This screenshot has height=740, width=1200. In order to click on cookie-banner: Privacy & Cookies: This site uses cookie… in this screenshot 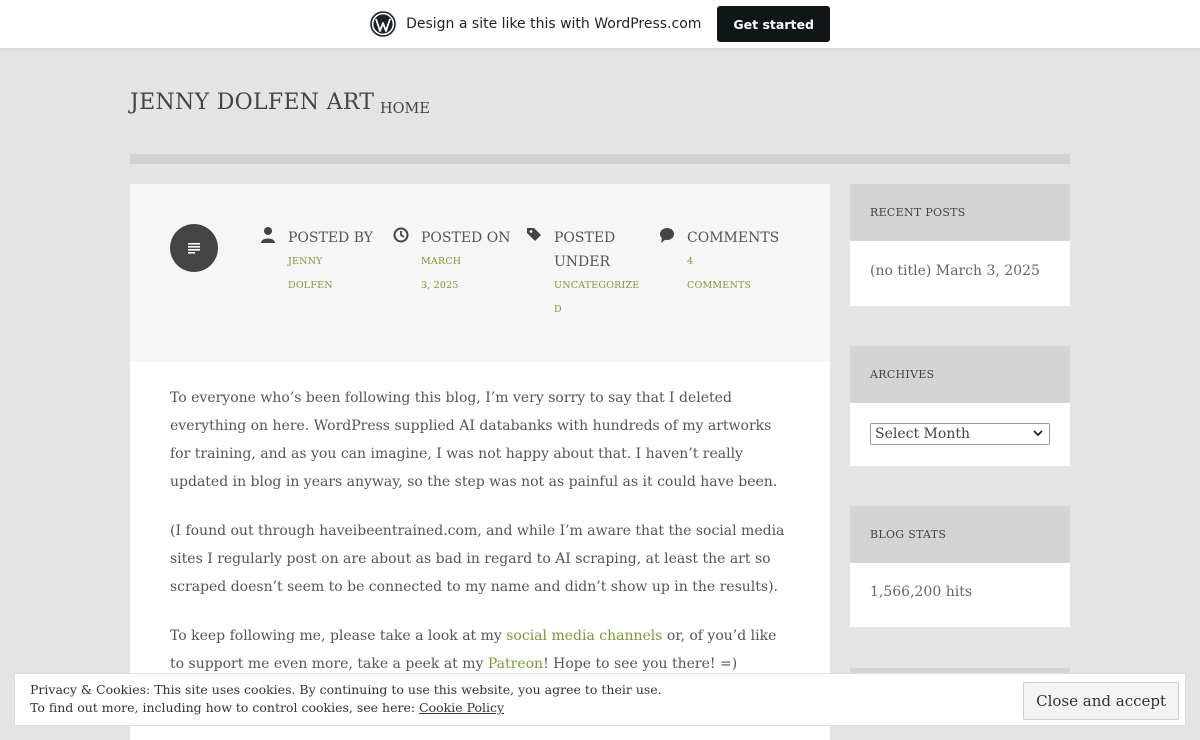, I will do `click(600, 699)`.